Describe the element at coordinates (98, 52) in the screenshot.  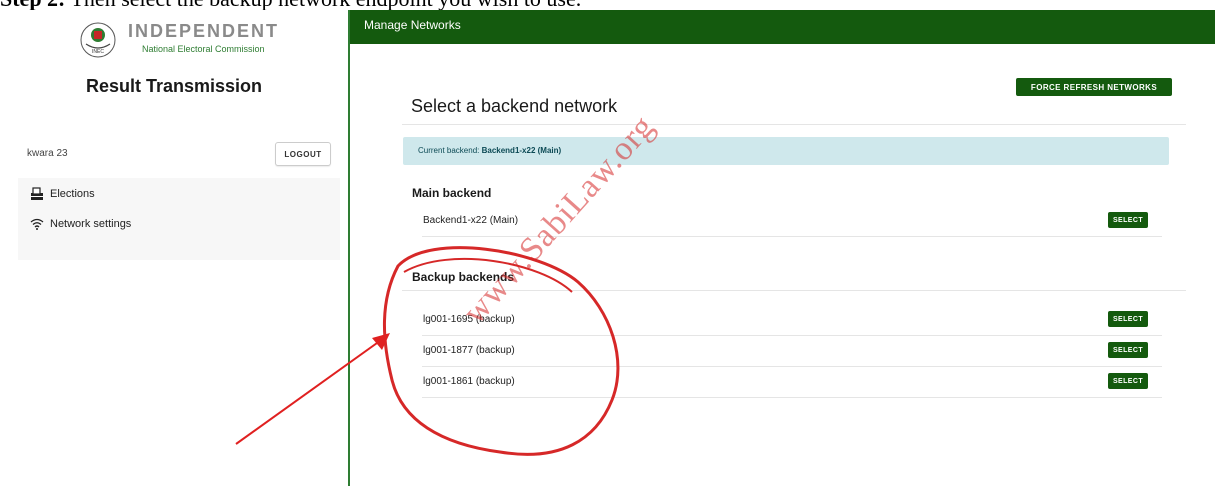
I see `svg-text: INEC` at that location.